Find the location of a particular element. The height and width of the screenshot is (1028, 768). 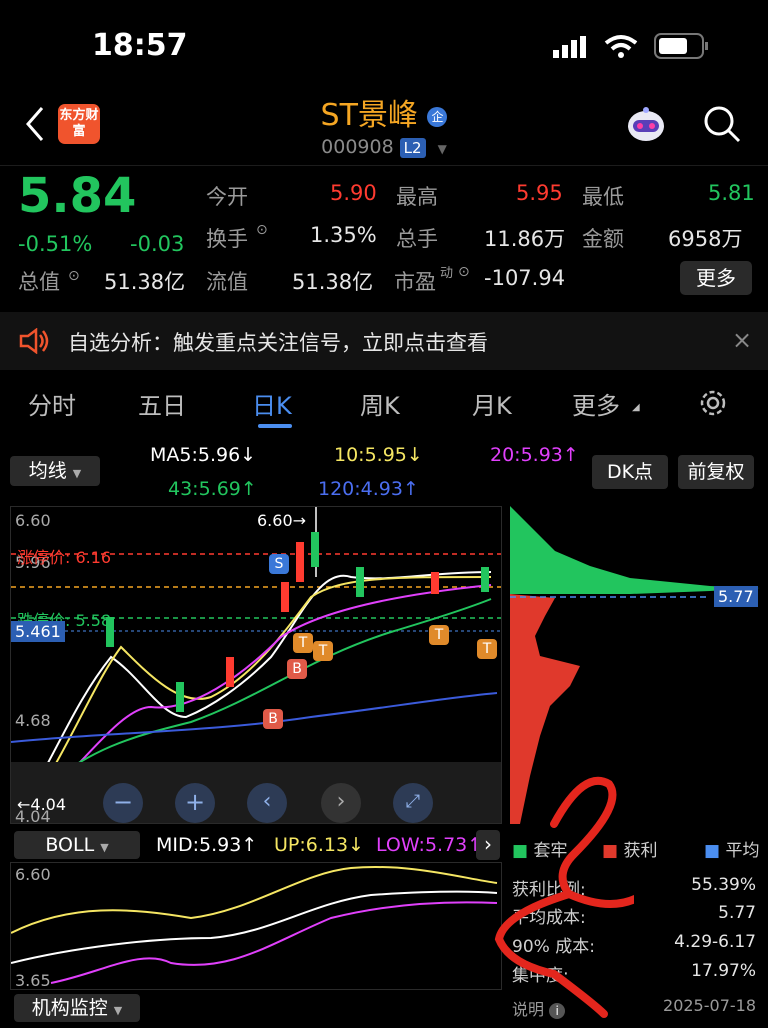

avg-cost-value: 5.77 is located at coordinates (737, 913).